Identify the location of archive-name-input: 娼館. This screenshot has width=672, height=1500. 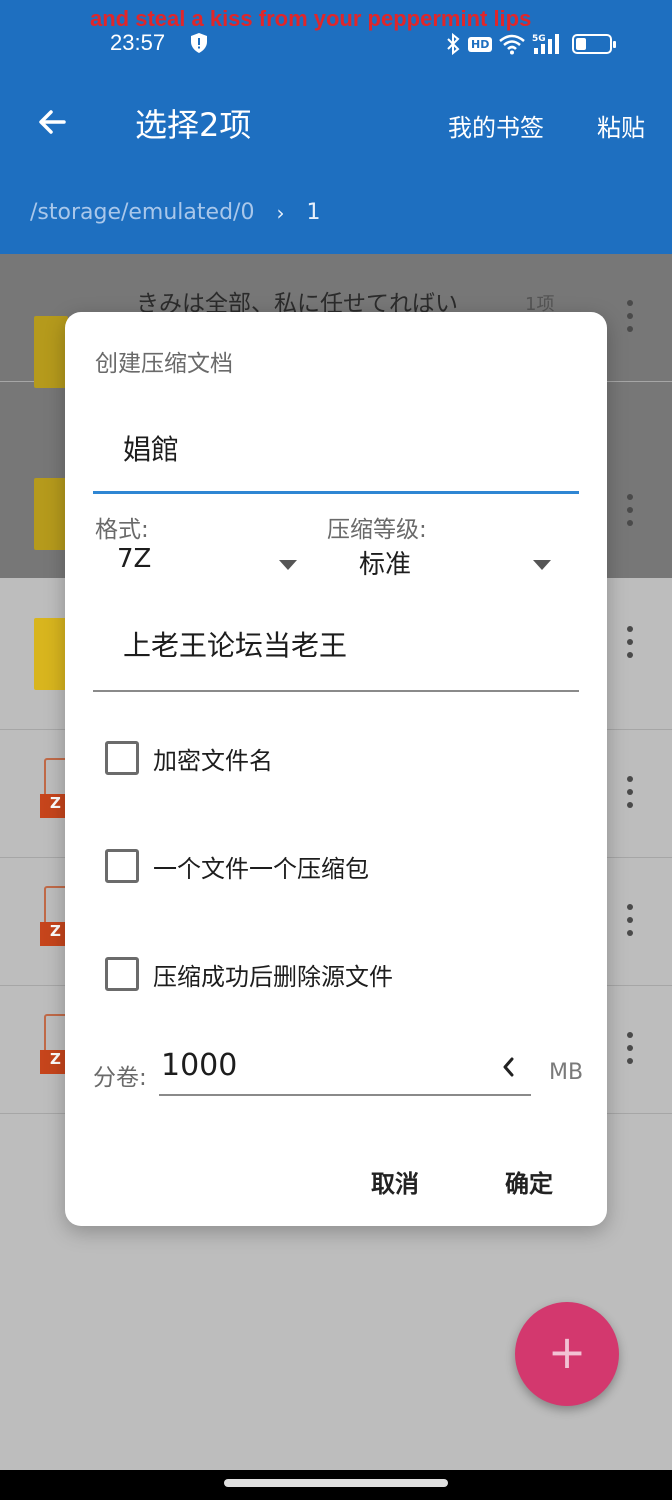
(336, 449).